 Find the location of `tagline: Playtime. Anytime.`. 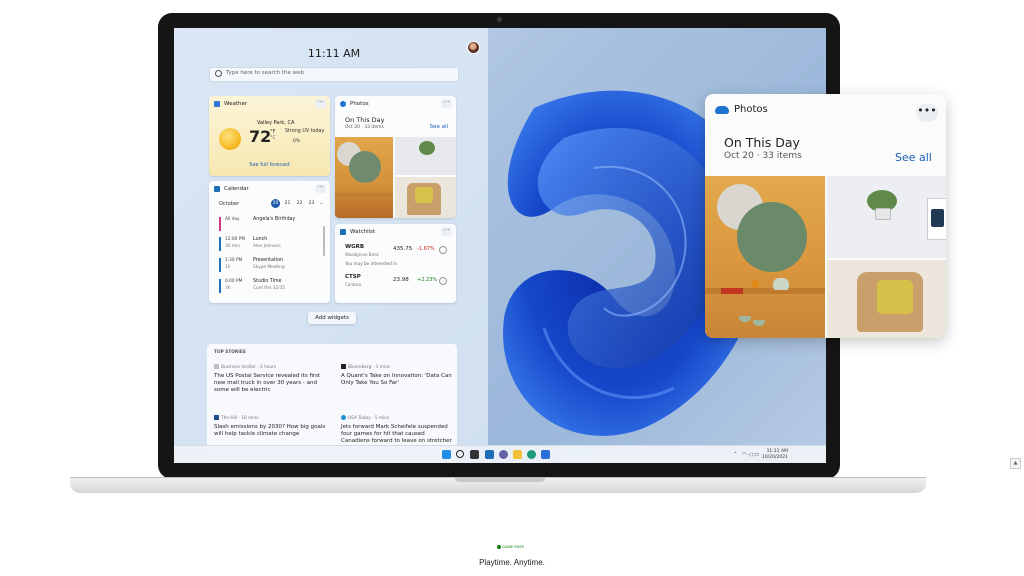

tagline: Playtime. Anytime. is located at coordinates (512, 562).